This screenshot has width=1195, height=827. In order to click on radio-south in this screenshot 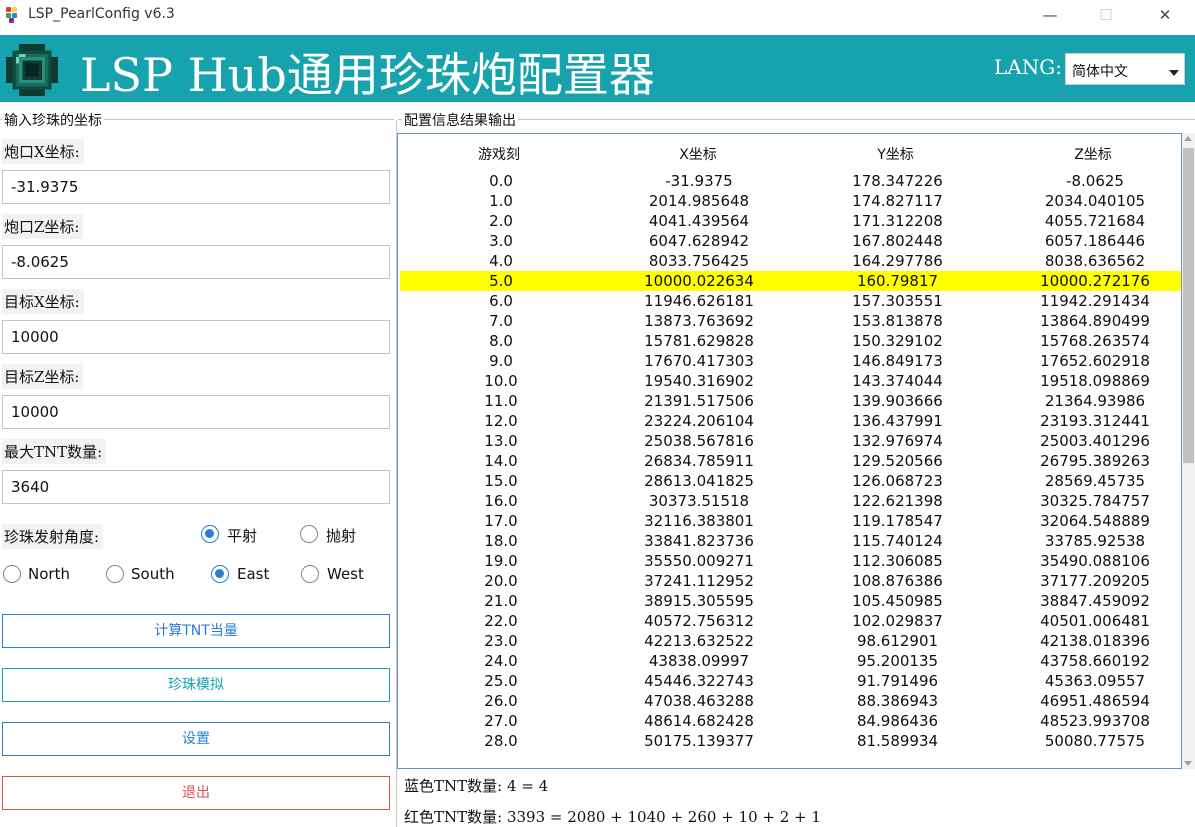, I will do `click(115, 574)`.